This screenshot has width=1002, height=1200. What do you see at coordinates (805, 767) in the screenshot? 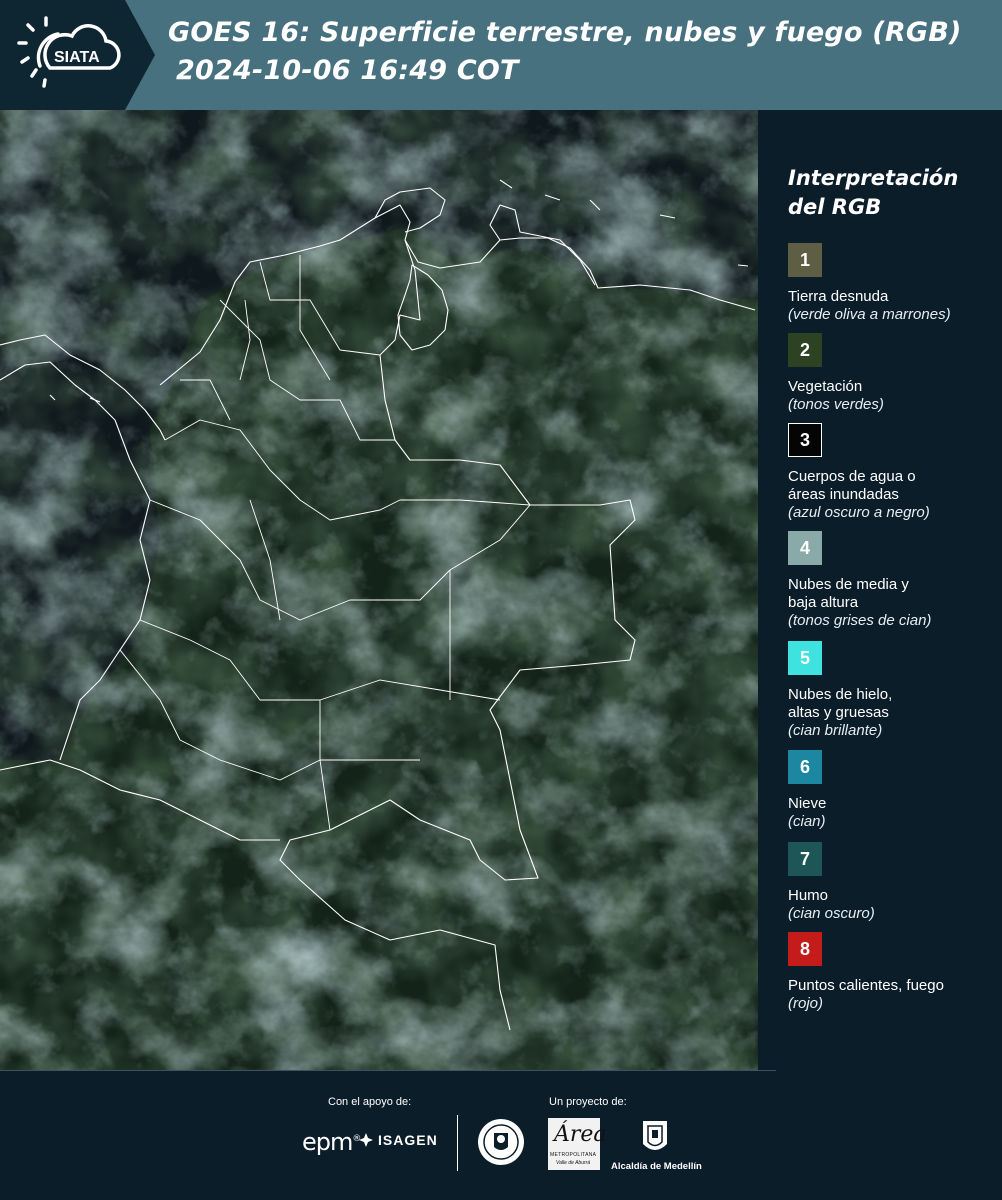
I see `legend-swatch: 6` at bounding box center [805, 767].